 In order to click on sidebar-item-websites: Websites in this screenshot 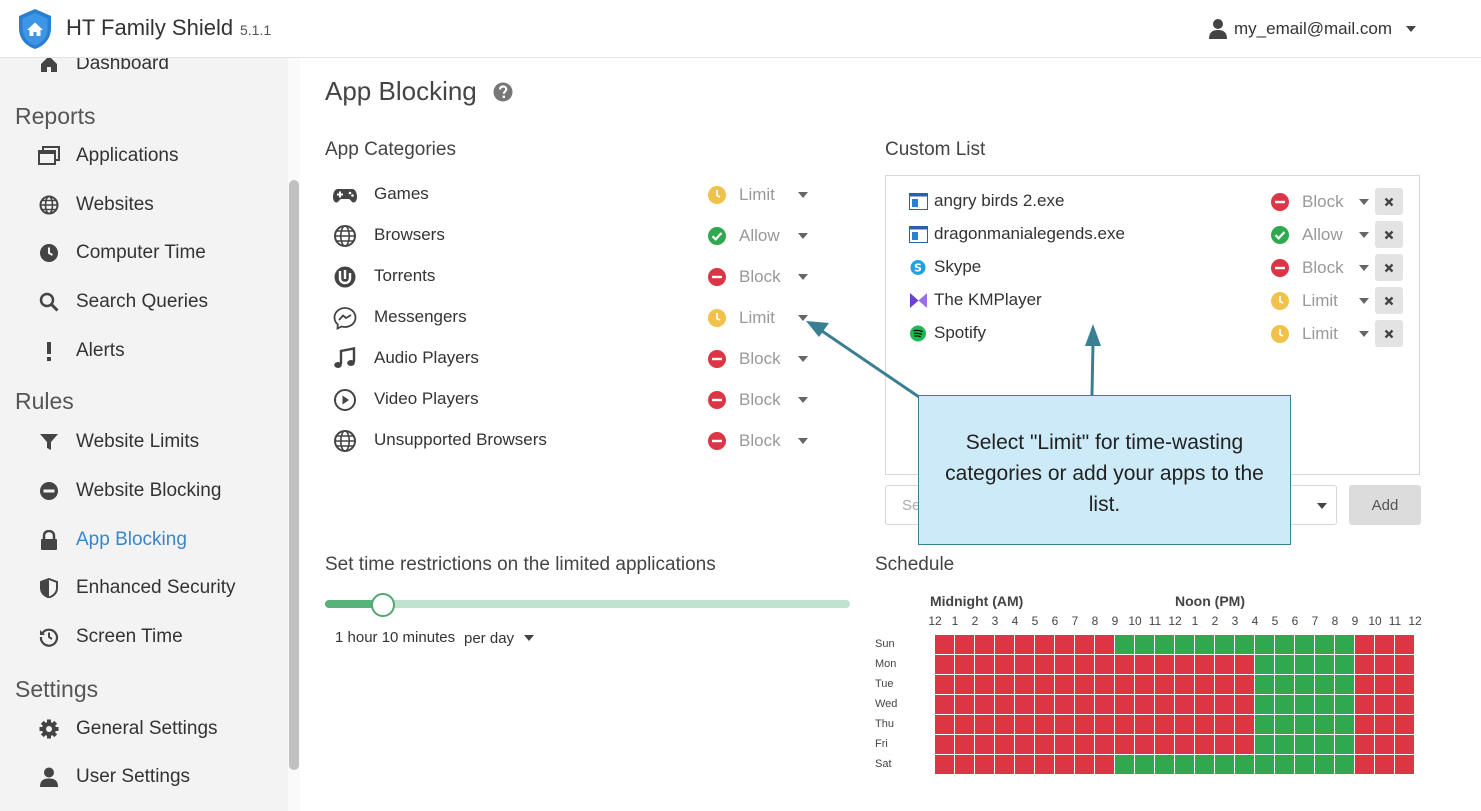, I will do `click(95, 205)`.